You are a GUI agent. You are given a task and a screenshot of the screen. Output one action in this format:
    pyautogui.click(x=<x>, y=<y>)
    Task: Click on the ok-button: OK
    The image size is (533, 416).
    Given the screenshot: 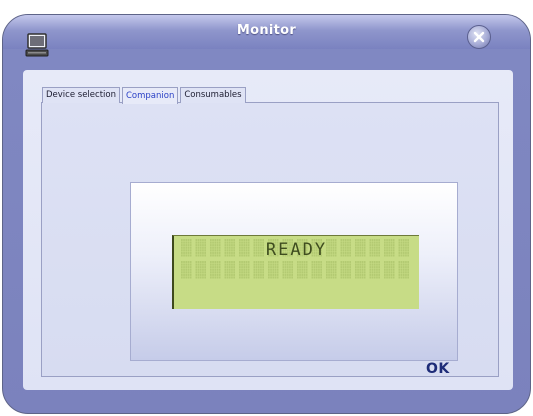 What is the action you would take?
    pyautogui.click(x=438, y=369)
    